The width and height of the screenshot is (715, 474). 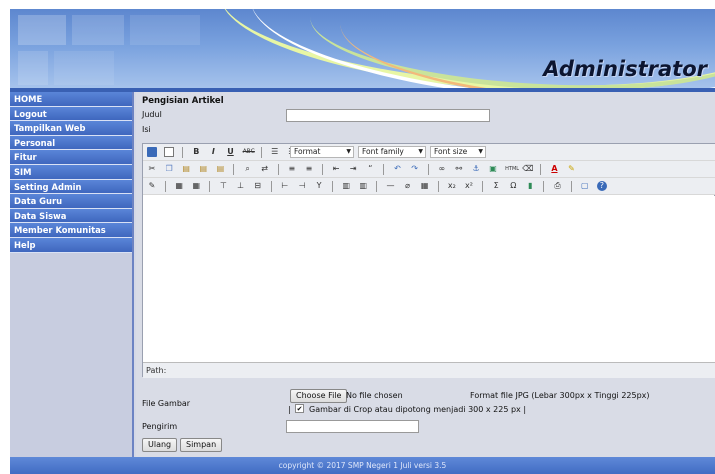 I want to click on bold-icon: B, so click(x=196, y=152).